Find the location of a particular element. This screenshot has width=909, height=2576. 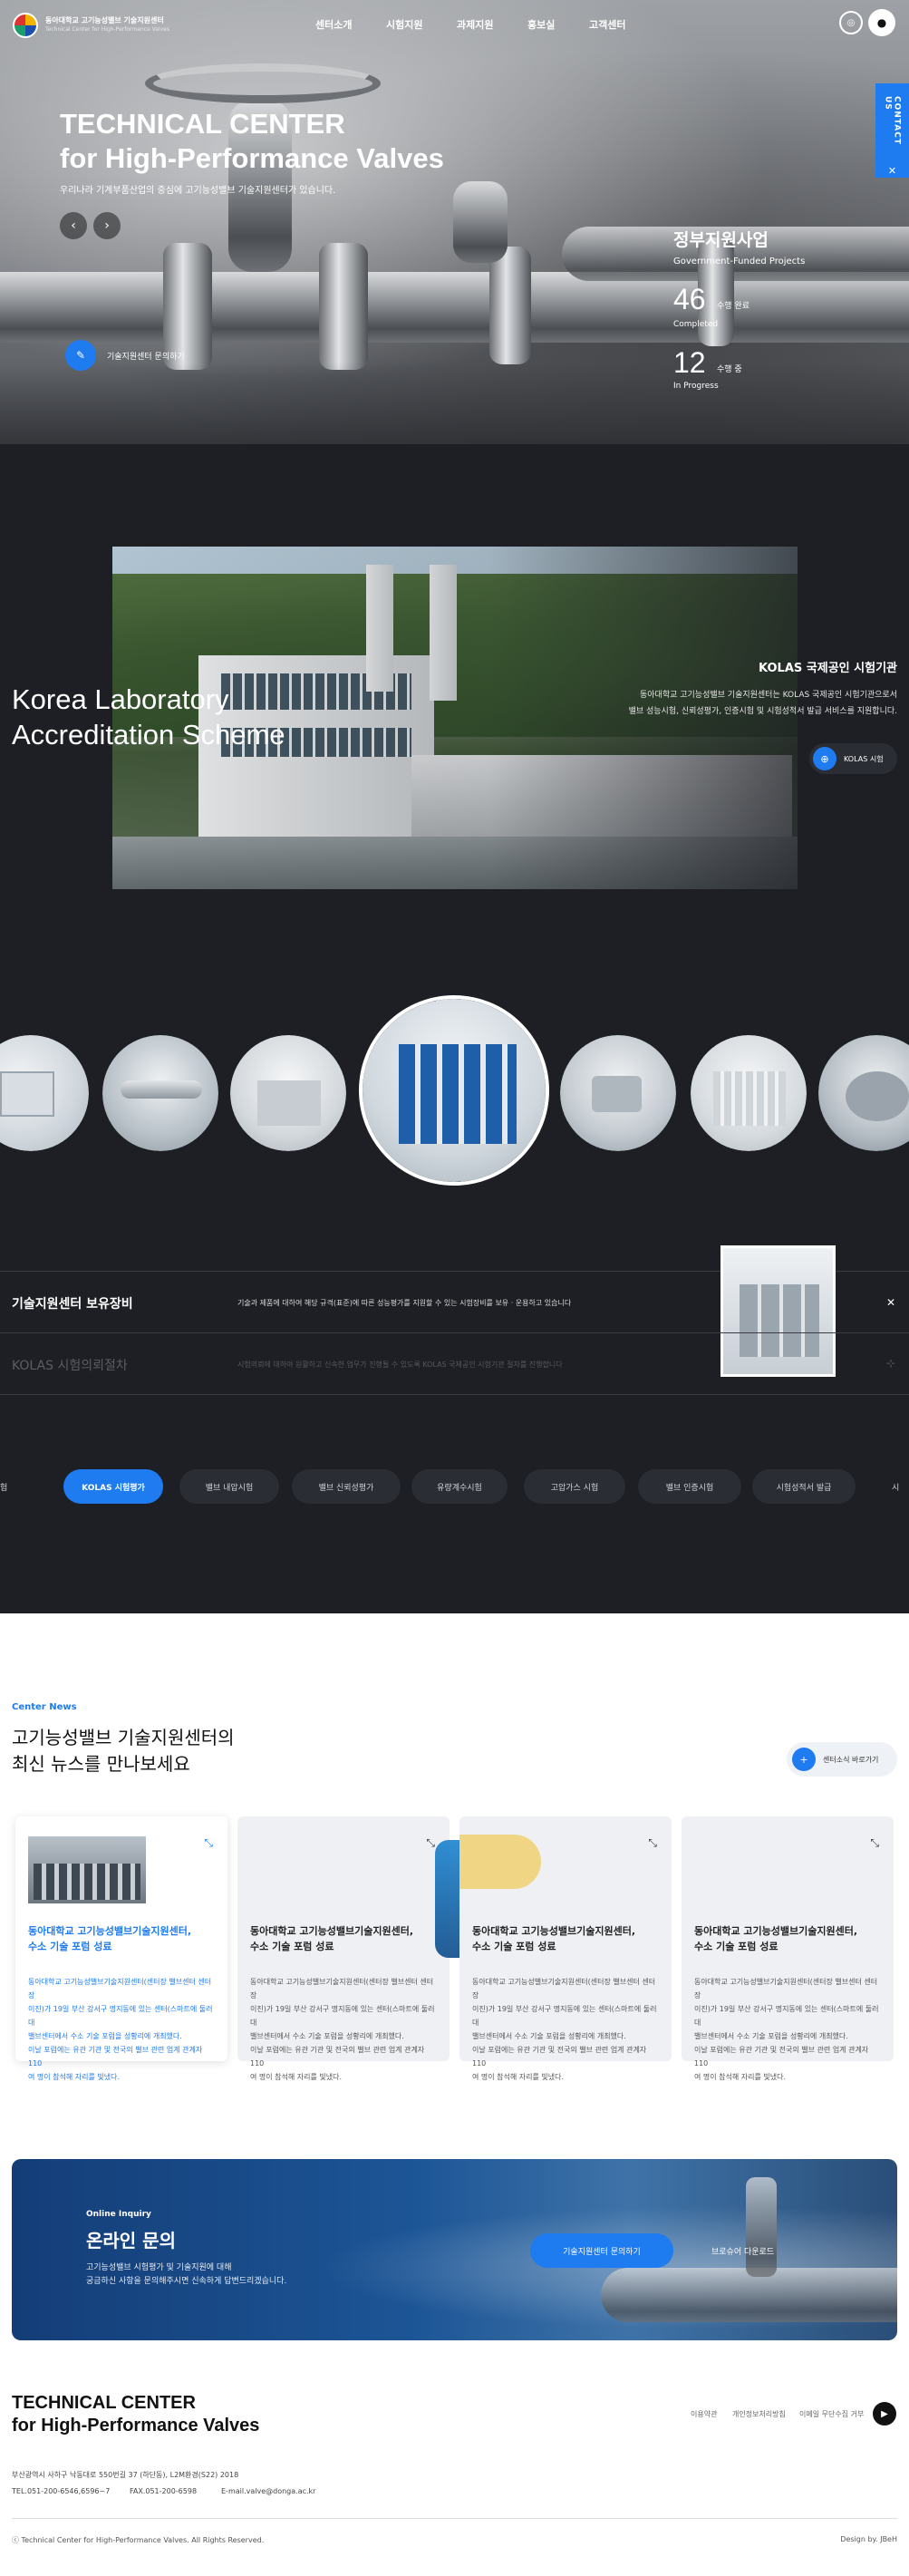

crosshair-icon: ⊹ is located at coordinates (890, 1363).